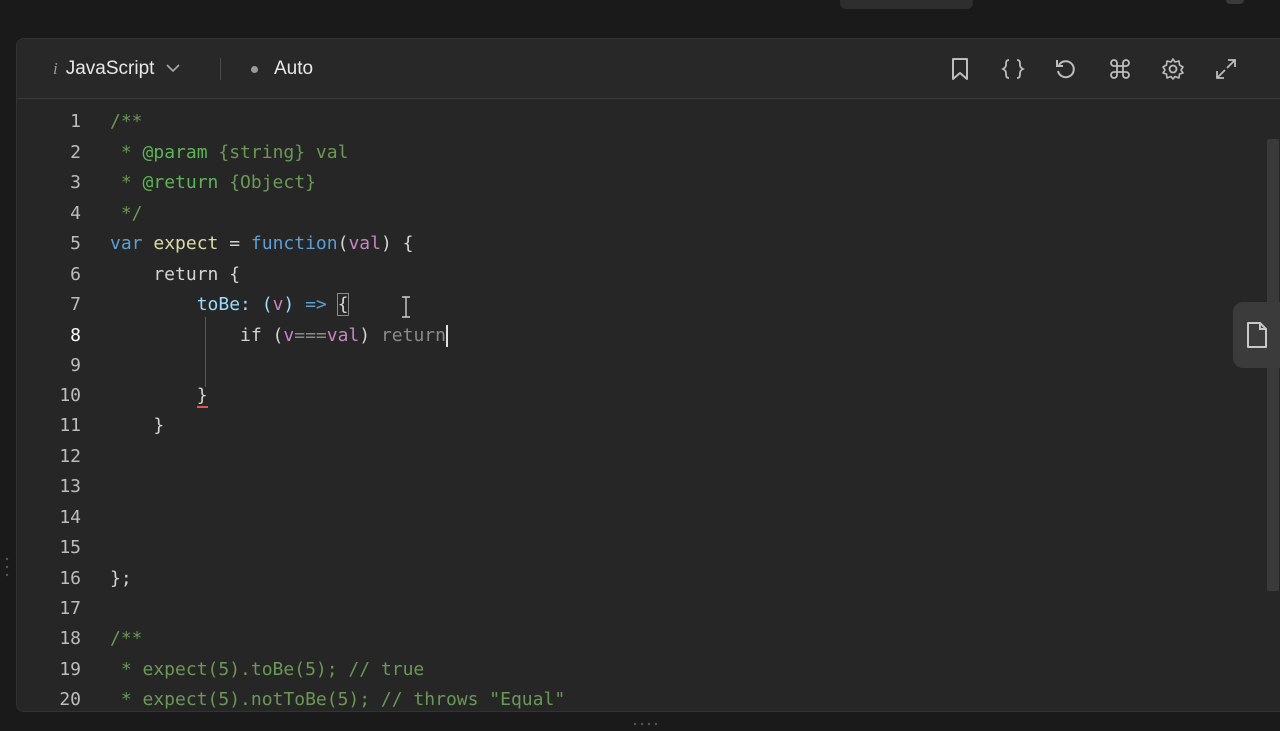 The height and width of the screenshot is (731, 1280). Describe the element at coordinates (70, 578) in the screenshot. I see `line-number: 16` at that location.